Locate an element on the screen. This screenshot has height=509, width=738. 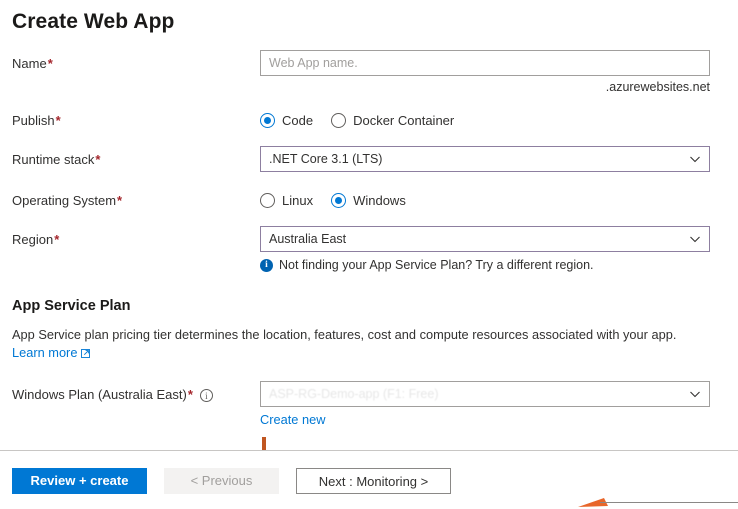
region-dropdown: Australia East is located at coordinates (485, 239).